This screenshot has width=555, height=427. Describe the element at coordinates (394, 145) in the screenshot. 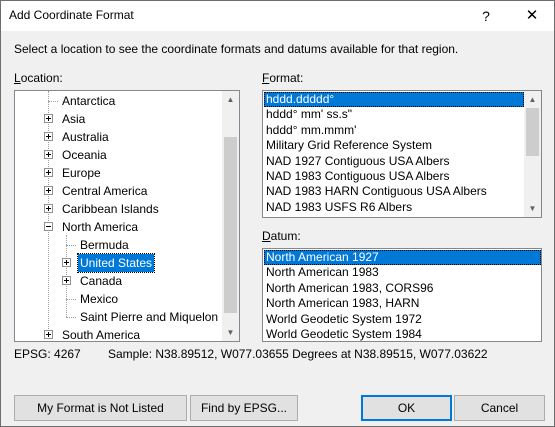

I see `format-list-item: Military Grid Reference System` at that location.